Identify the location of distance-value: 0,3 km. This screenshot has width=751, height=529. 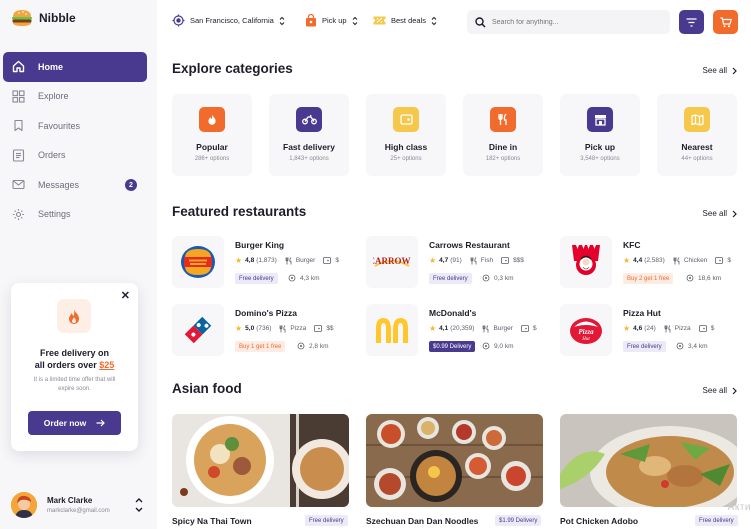
(504, 278).